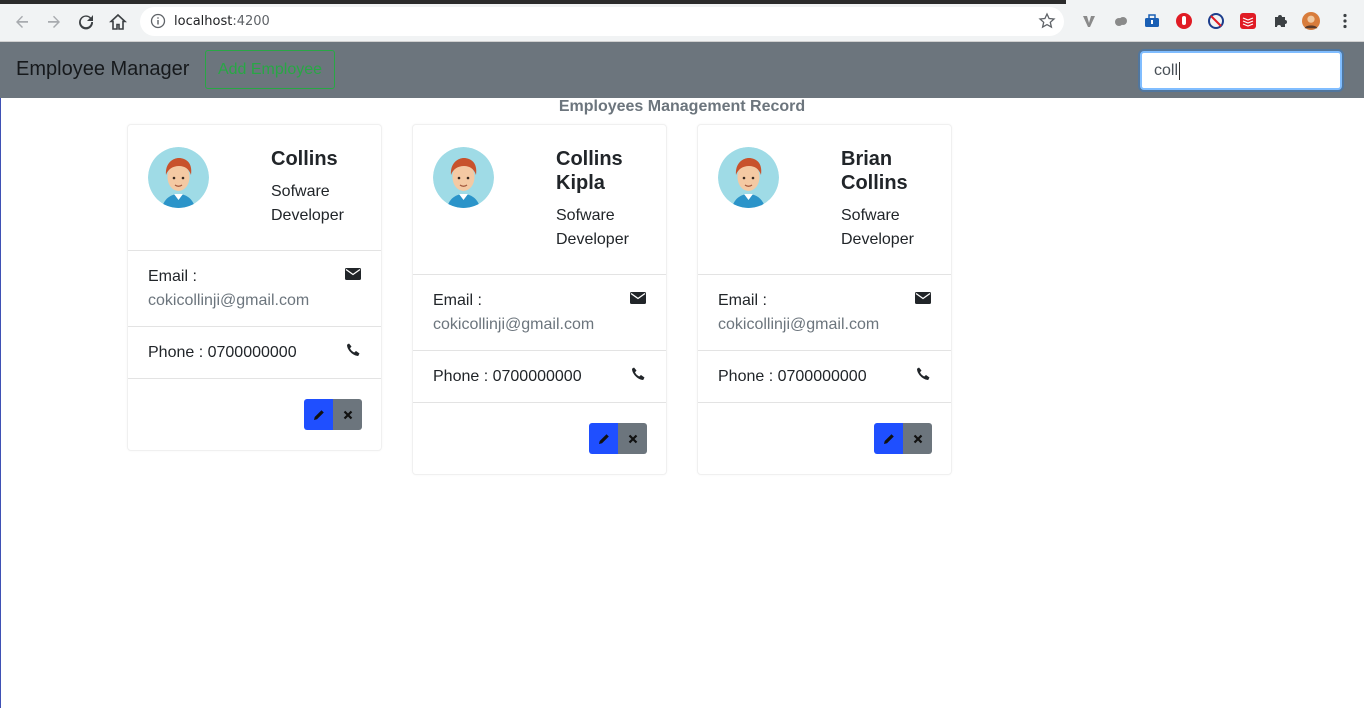  Describe the element at coordinates (86, 22) in the screenshot. I see `reload-icon` at that location.